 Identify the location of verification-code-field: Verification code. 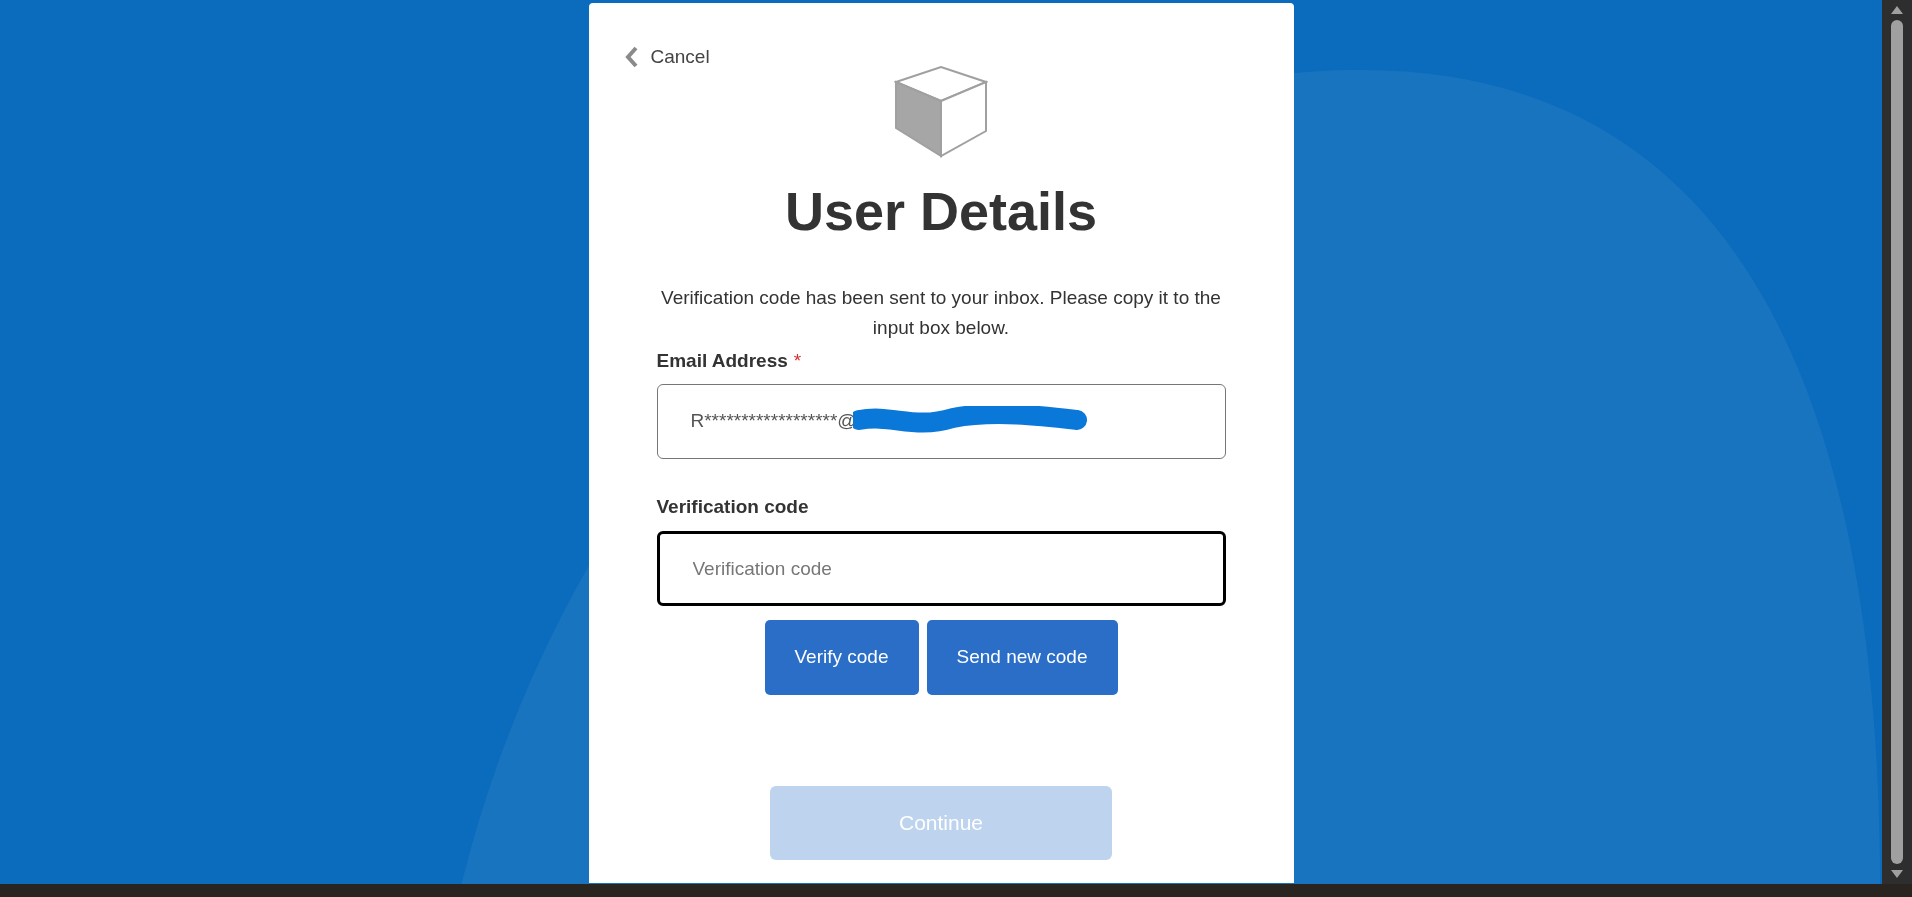
(941, 568).